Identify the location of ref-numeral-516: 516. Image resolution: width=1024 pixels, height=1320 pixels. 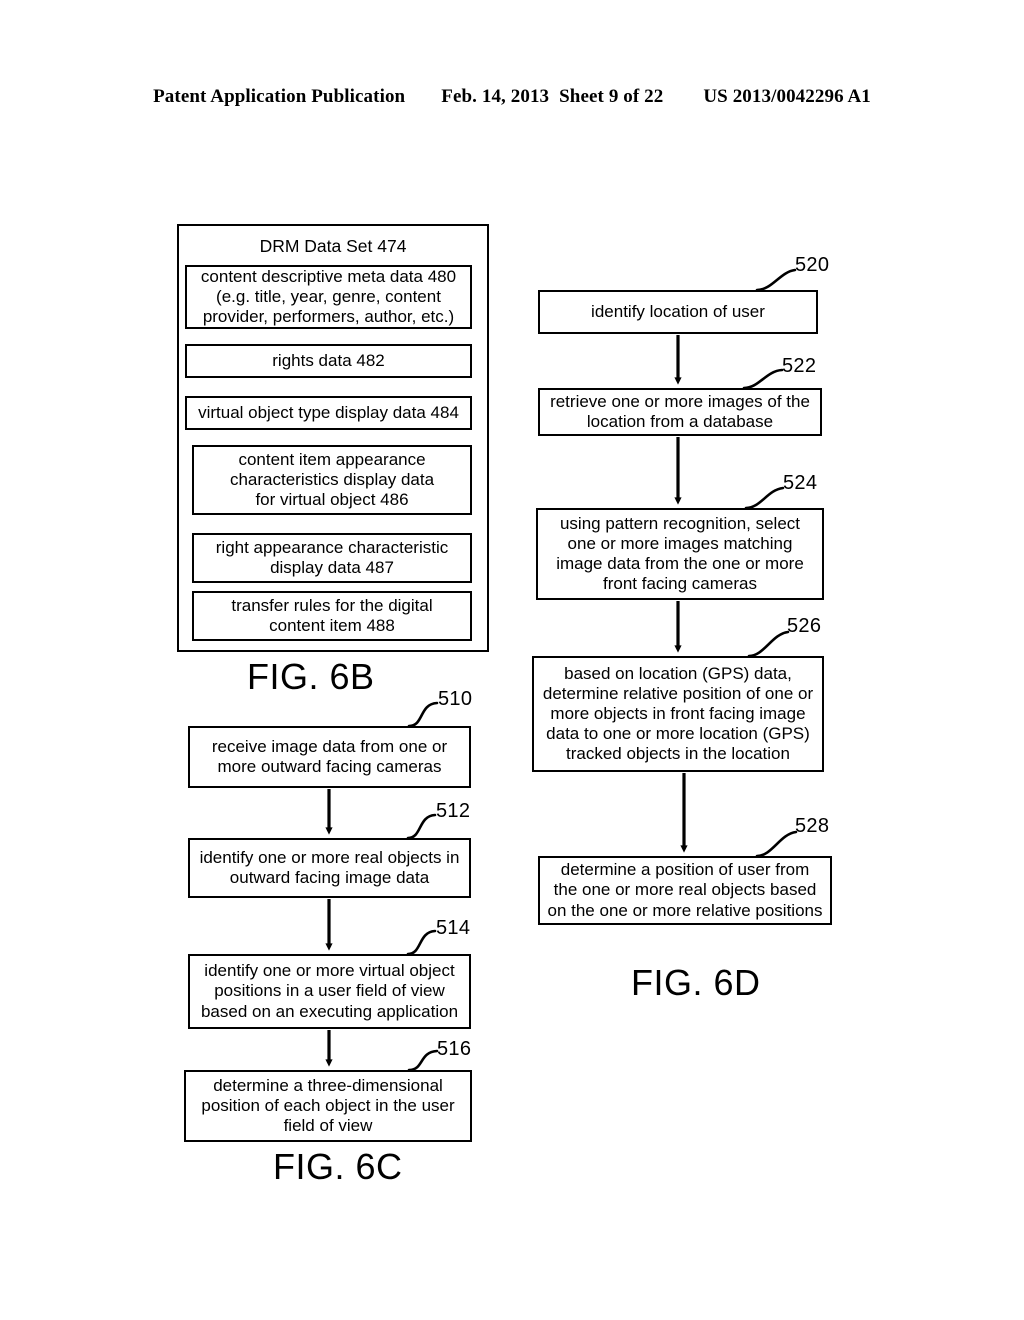
(454, 1049).